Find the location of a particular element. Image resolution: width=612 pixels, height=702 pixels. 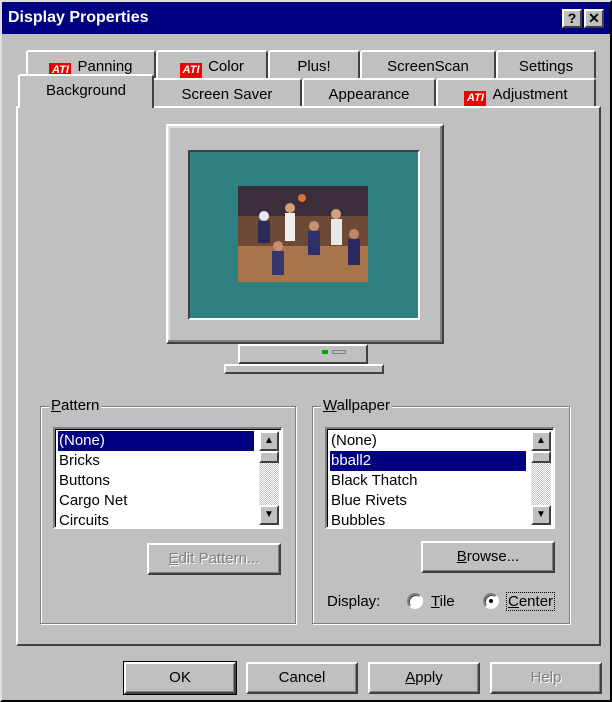

tile-radio: Tile is located at coordinates (442, 602).